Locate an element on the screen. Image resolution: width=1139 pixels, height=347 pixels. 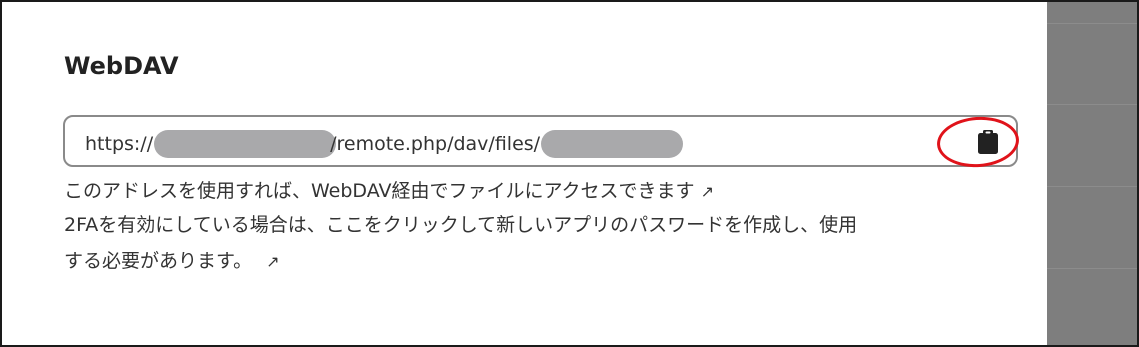
webdav-hint-link: このアドレスを使用すれば、WebDAV経由でファイルにアクセスできます ↗ is located at coordinates (389, 189).